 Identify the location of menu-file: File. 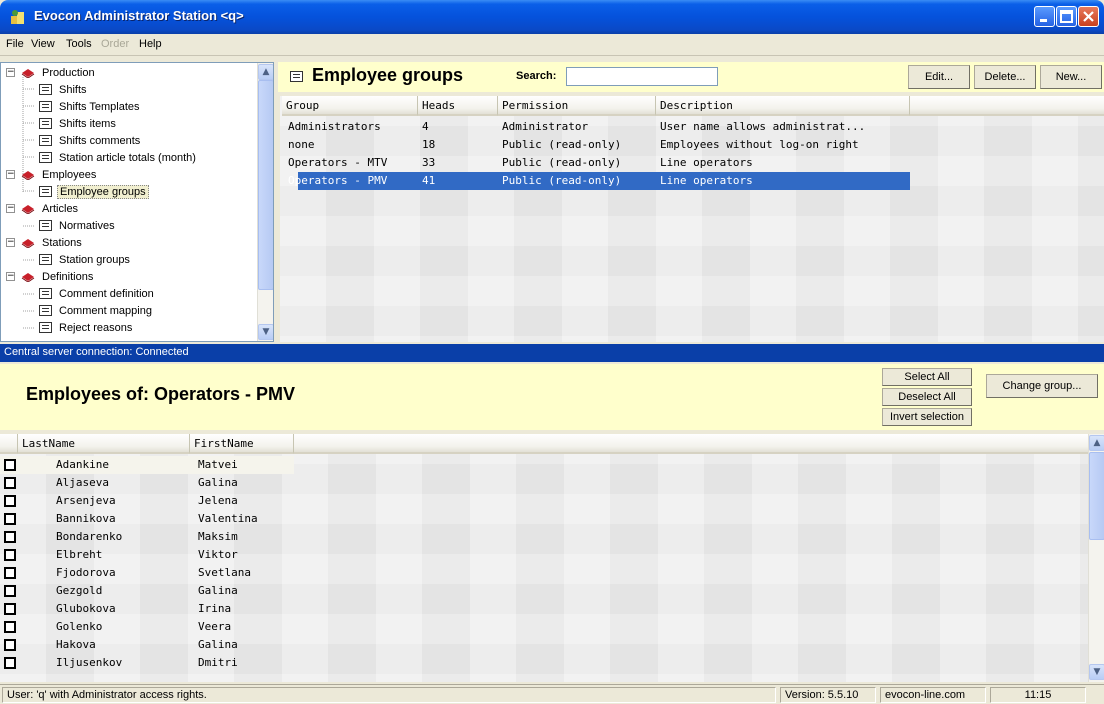
(15, 44).